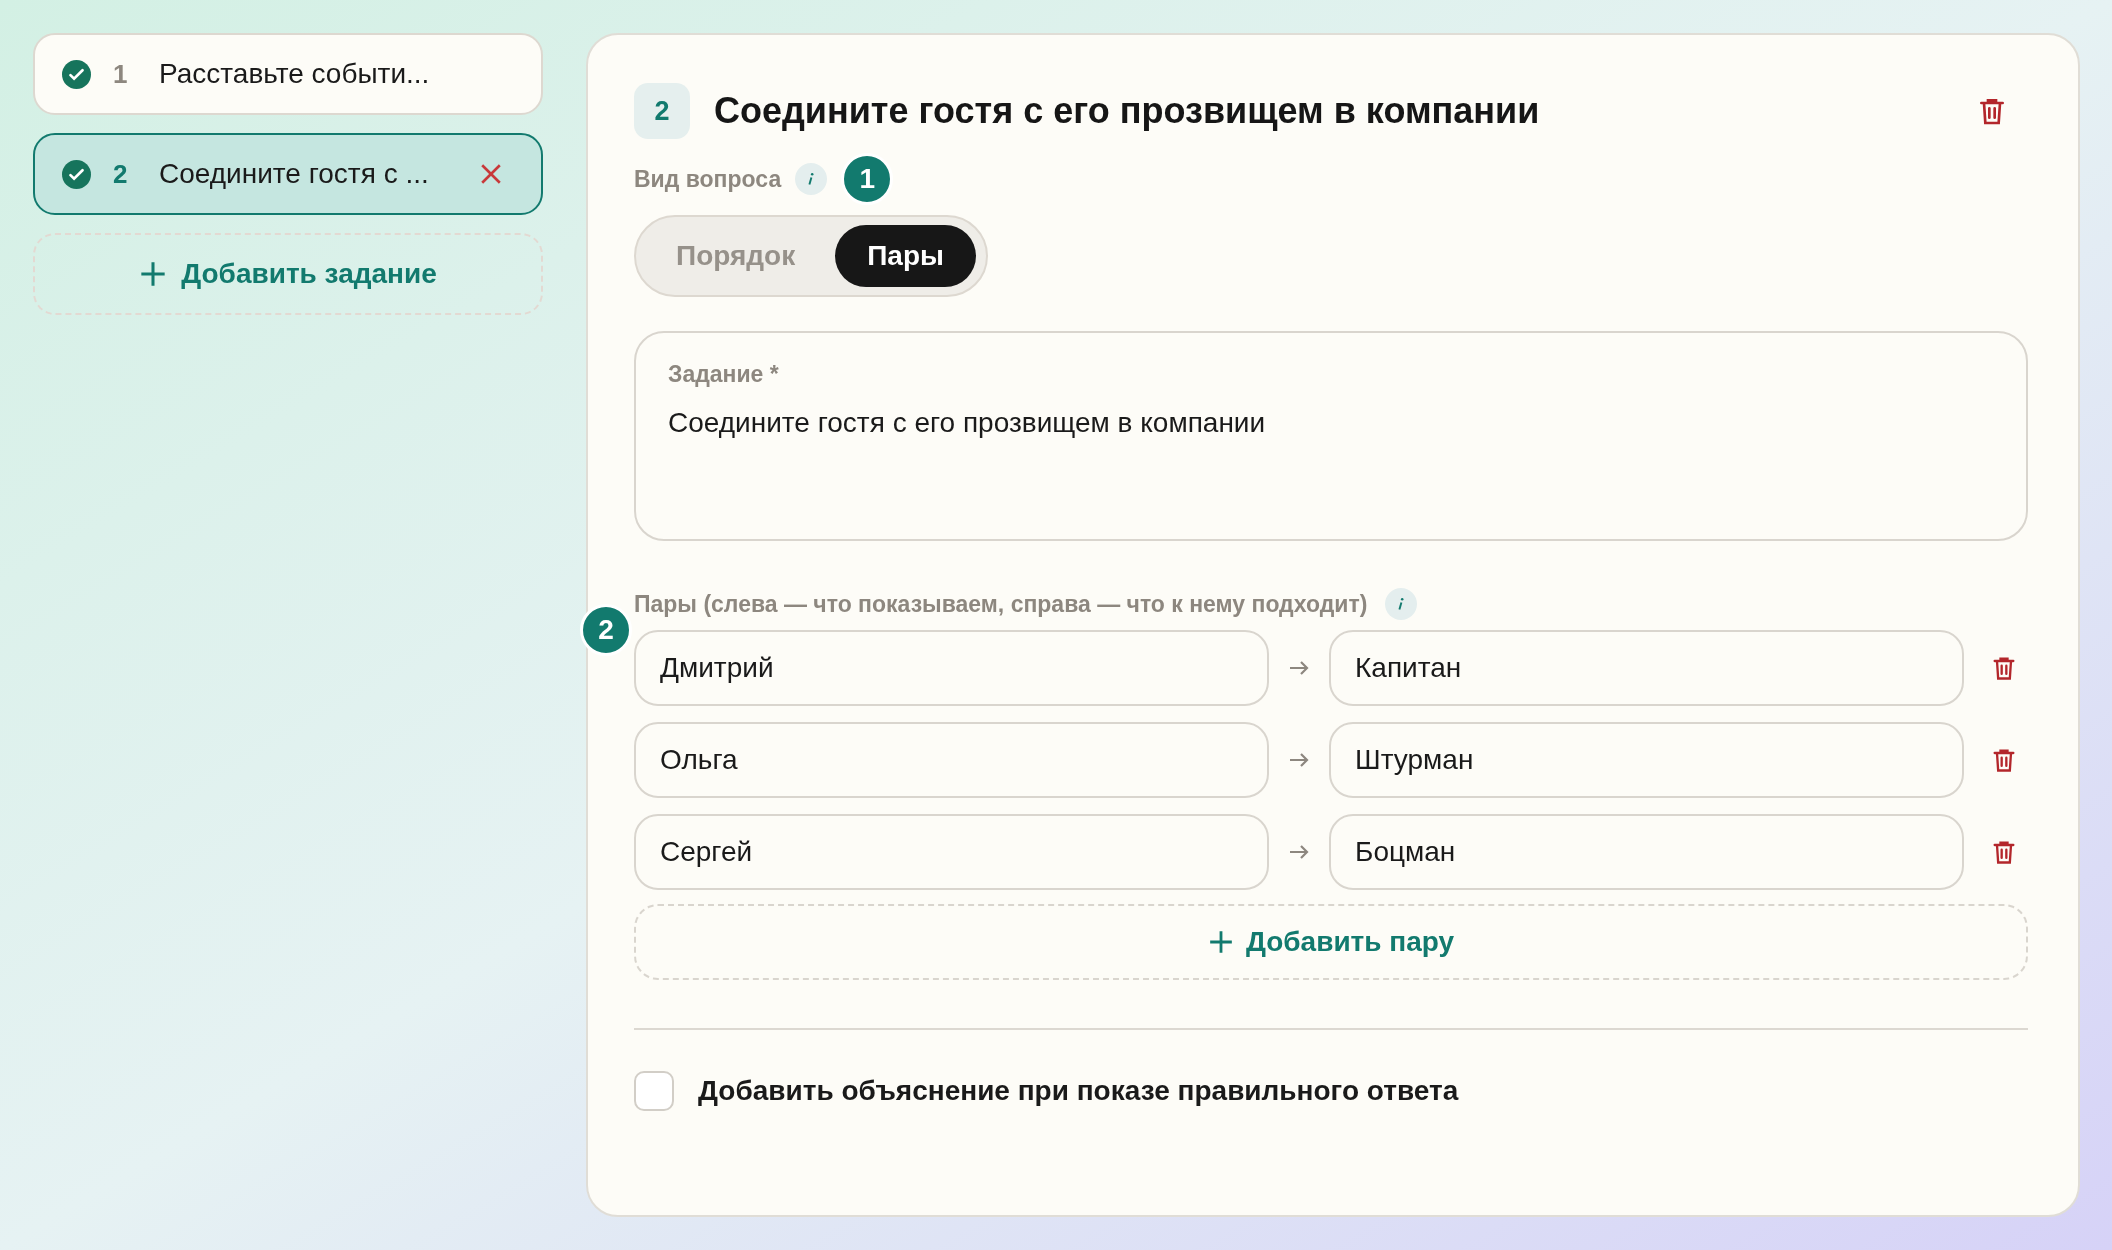 The height and width of the screenshot is (1250, 2112). What do you see at coordinates (867, 179) in the screenshot?
I see `step-badge: 1` at bounding box center [867, 179].